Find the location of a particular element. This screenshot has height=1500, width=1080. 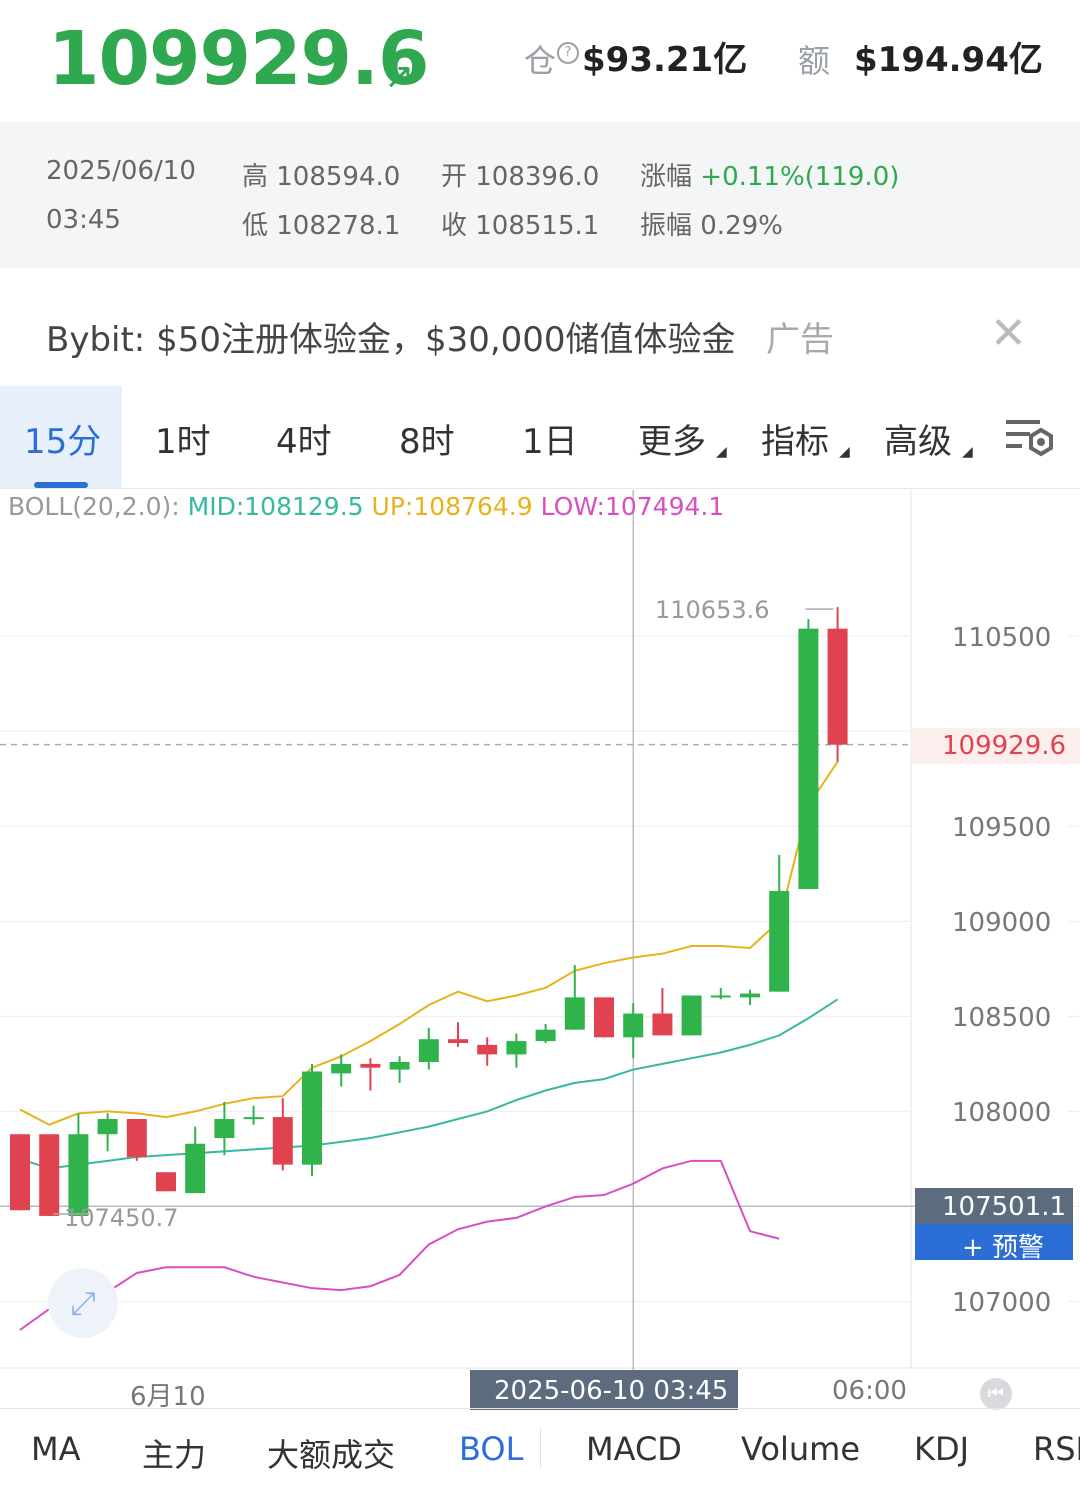

volume-value: $194.94亿 is located at coordinates (948, 60).